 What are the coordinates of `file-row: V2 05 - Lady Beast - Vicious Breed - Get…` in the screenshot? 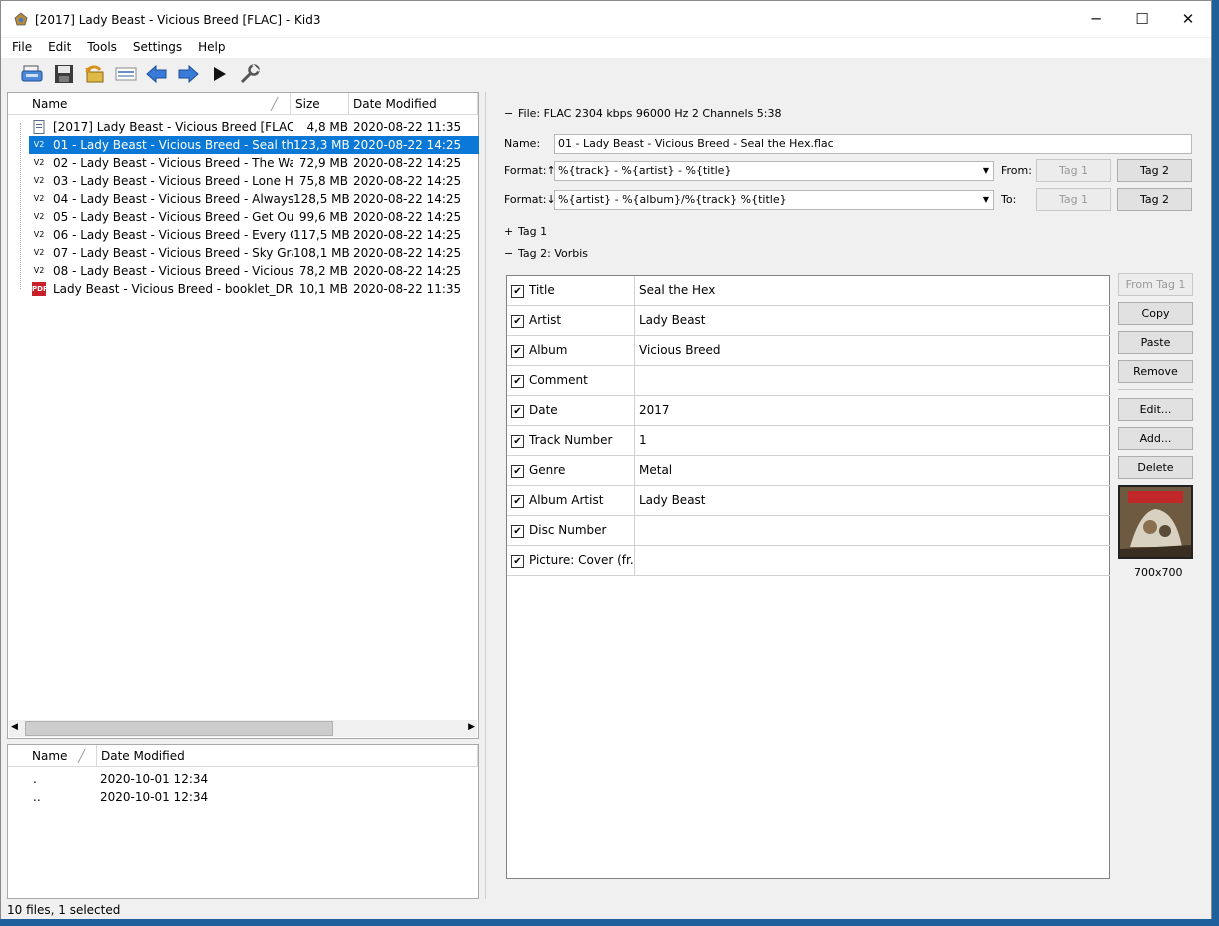 It's located at (243, 217).